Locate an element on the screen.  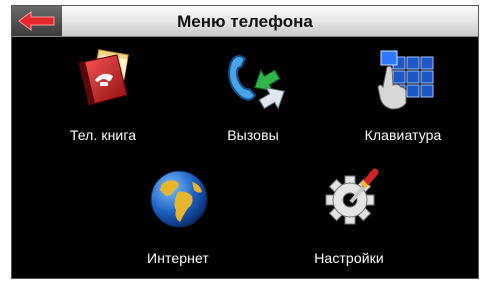
calls-icon is located at coordinates (256, 82).